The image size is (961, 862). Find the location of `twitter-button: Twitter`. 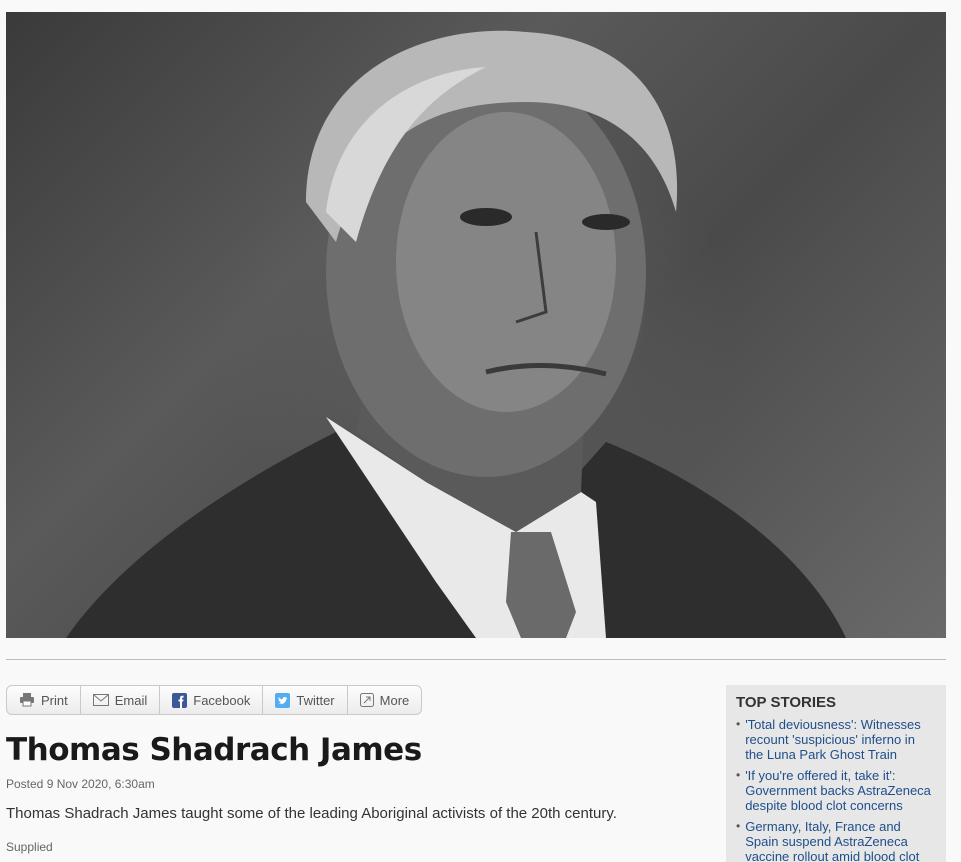

twitter-button: Twitter is located at coordinates (305, 700).